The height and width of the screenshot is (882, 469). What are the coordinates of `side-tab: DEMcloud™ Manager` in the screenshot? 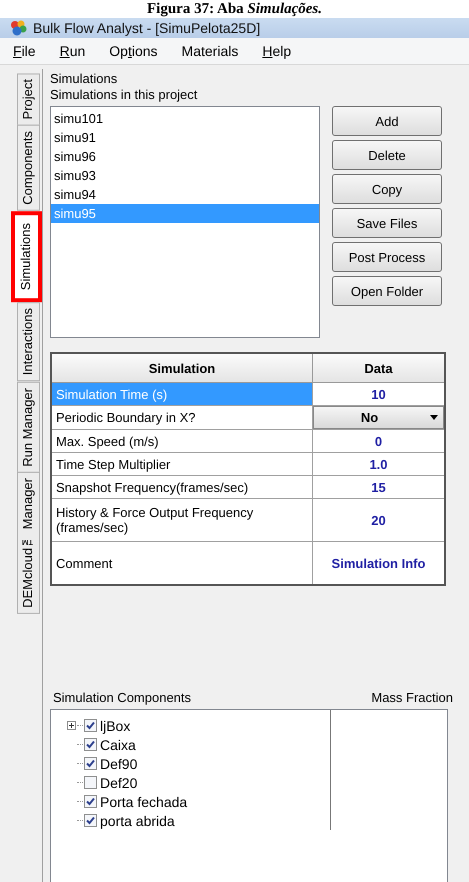 It's located at (28, 543).